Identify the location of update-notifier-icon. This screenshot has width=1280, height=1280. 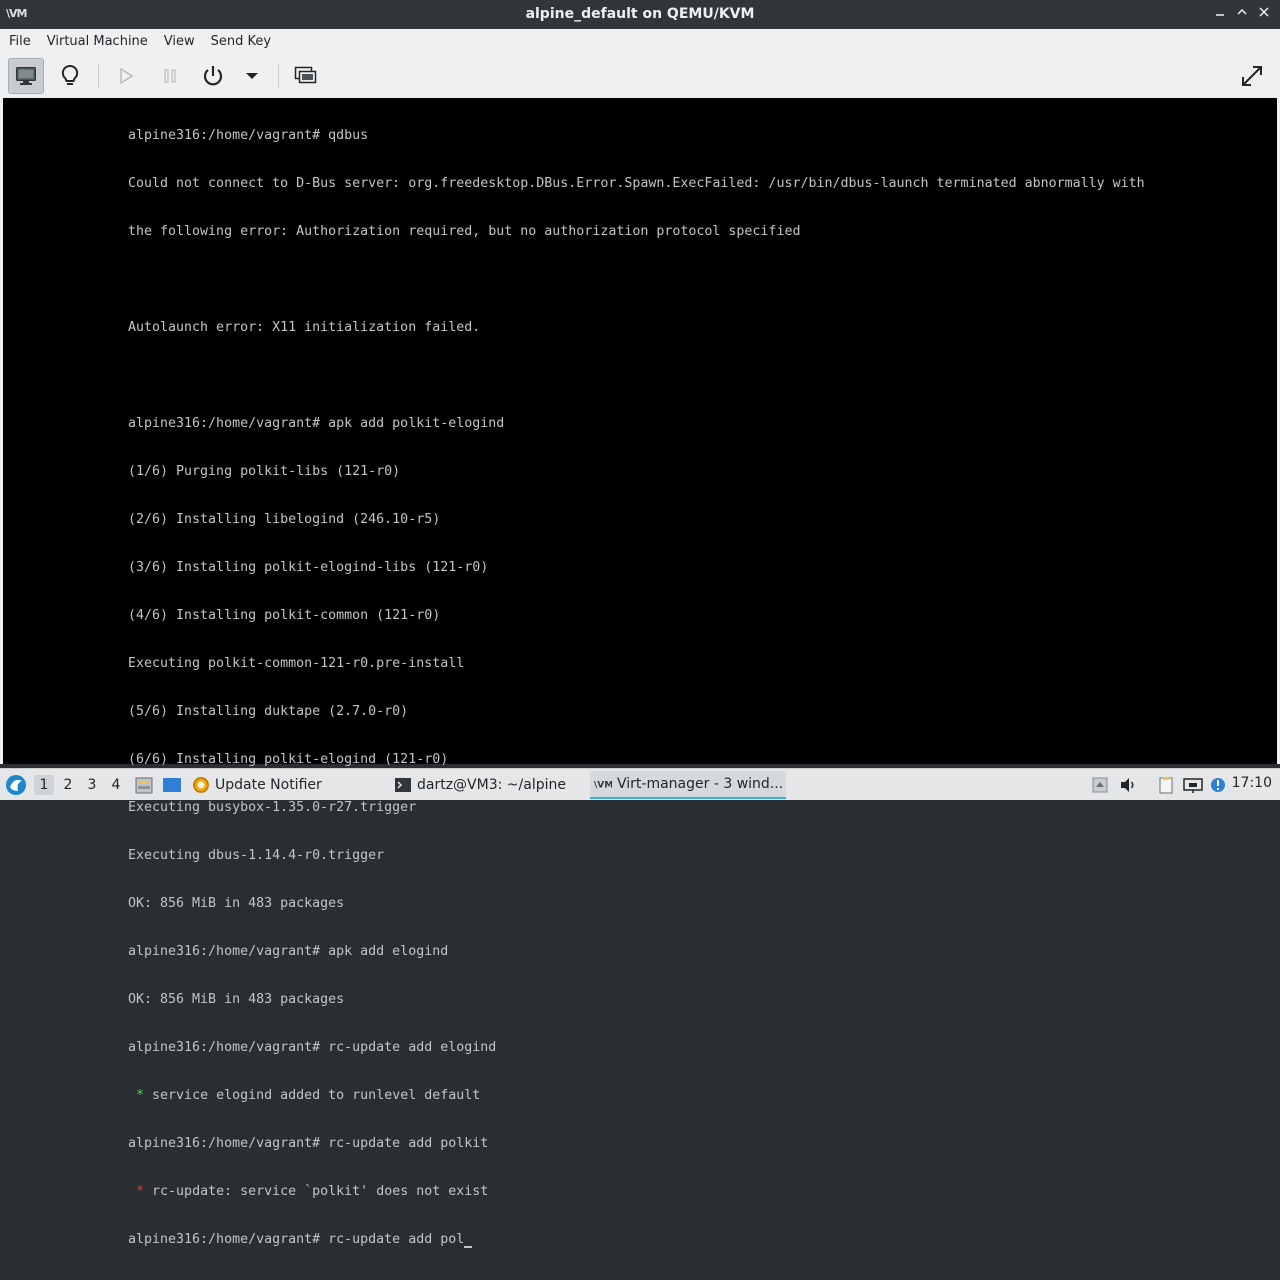
(201, 785).